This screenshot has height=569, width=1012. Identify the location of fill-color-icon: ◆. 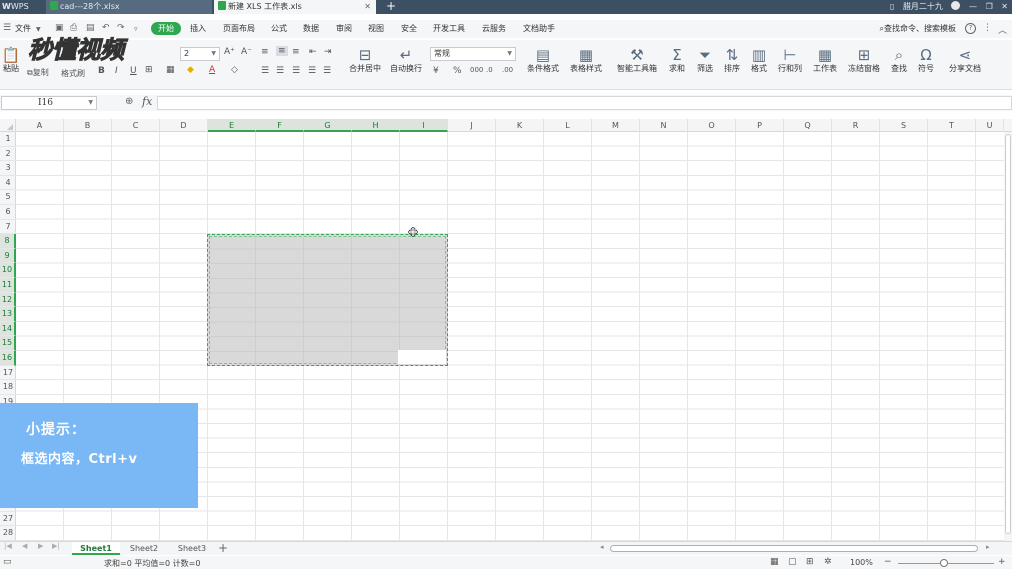
(190, 70).